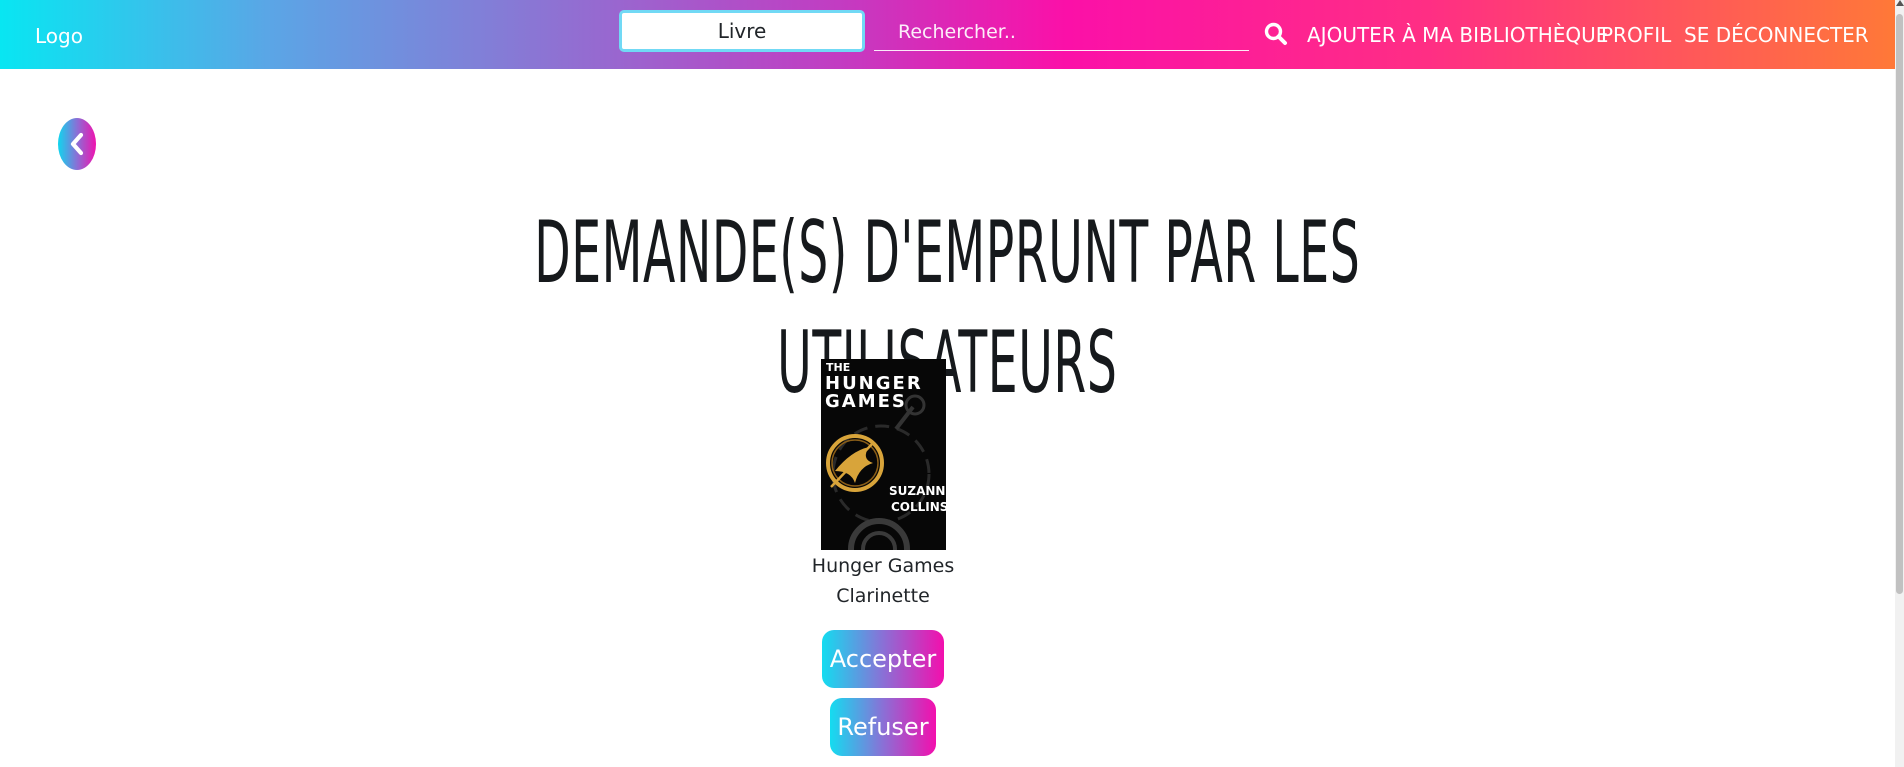 The image size is (1904, 767). I want to click on requesting-user: Clarinette, so click(883, 596).